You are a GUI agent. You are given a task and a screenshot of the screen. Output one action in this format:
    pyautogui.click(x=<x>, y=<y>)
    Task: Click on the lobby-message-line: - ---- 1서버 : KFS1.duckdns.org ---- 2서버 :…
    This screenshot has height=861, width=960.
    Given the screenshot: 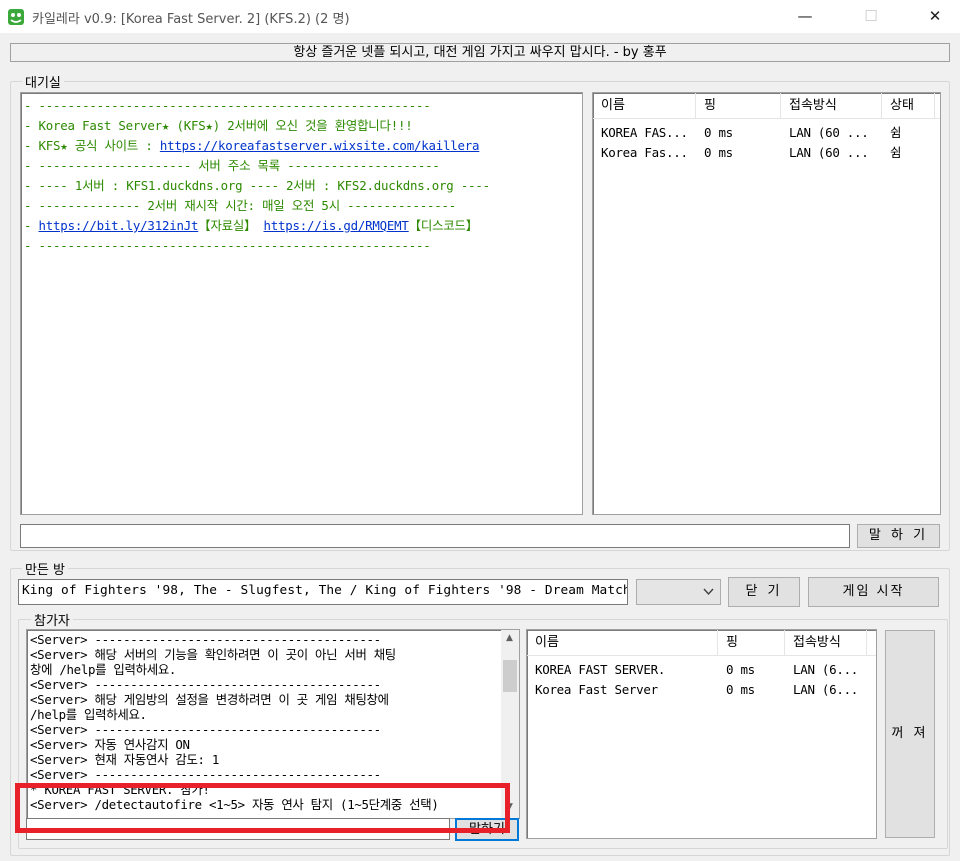 What is the action you would take?
    pyautogui.click(x=303, y=186)
    